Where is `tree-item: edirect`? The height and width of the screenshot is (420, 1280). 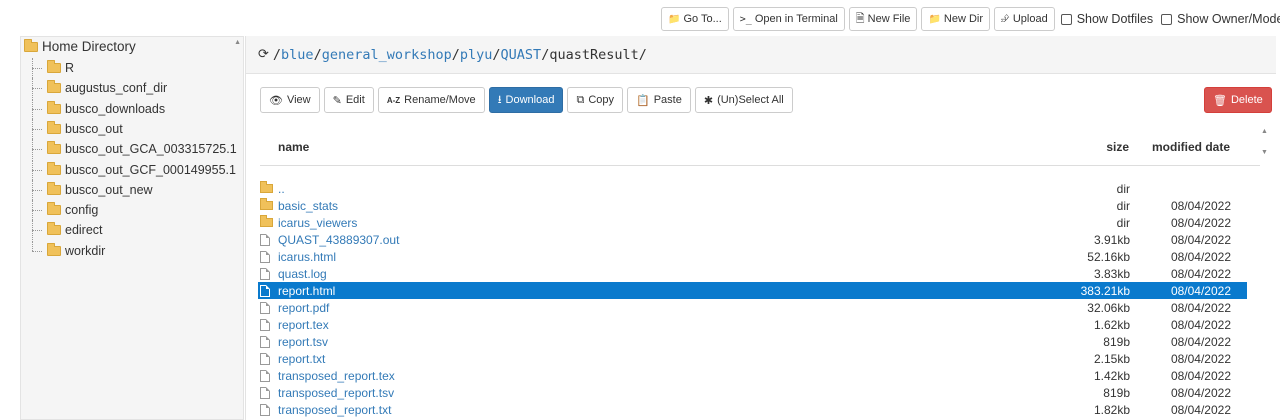 tree-item: edirect is located at coordinates (66, 230).